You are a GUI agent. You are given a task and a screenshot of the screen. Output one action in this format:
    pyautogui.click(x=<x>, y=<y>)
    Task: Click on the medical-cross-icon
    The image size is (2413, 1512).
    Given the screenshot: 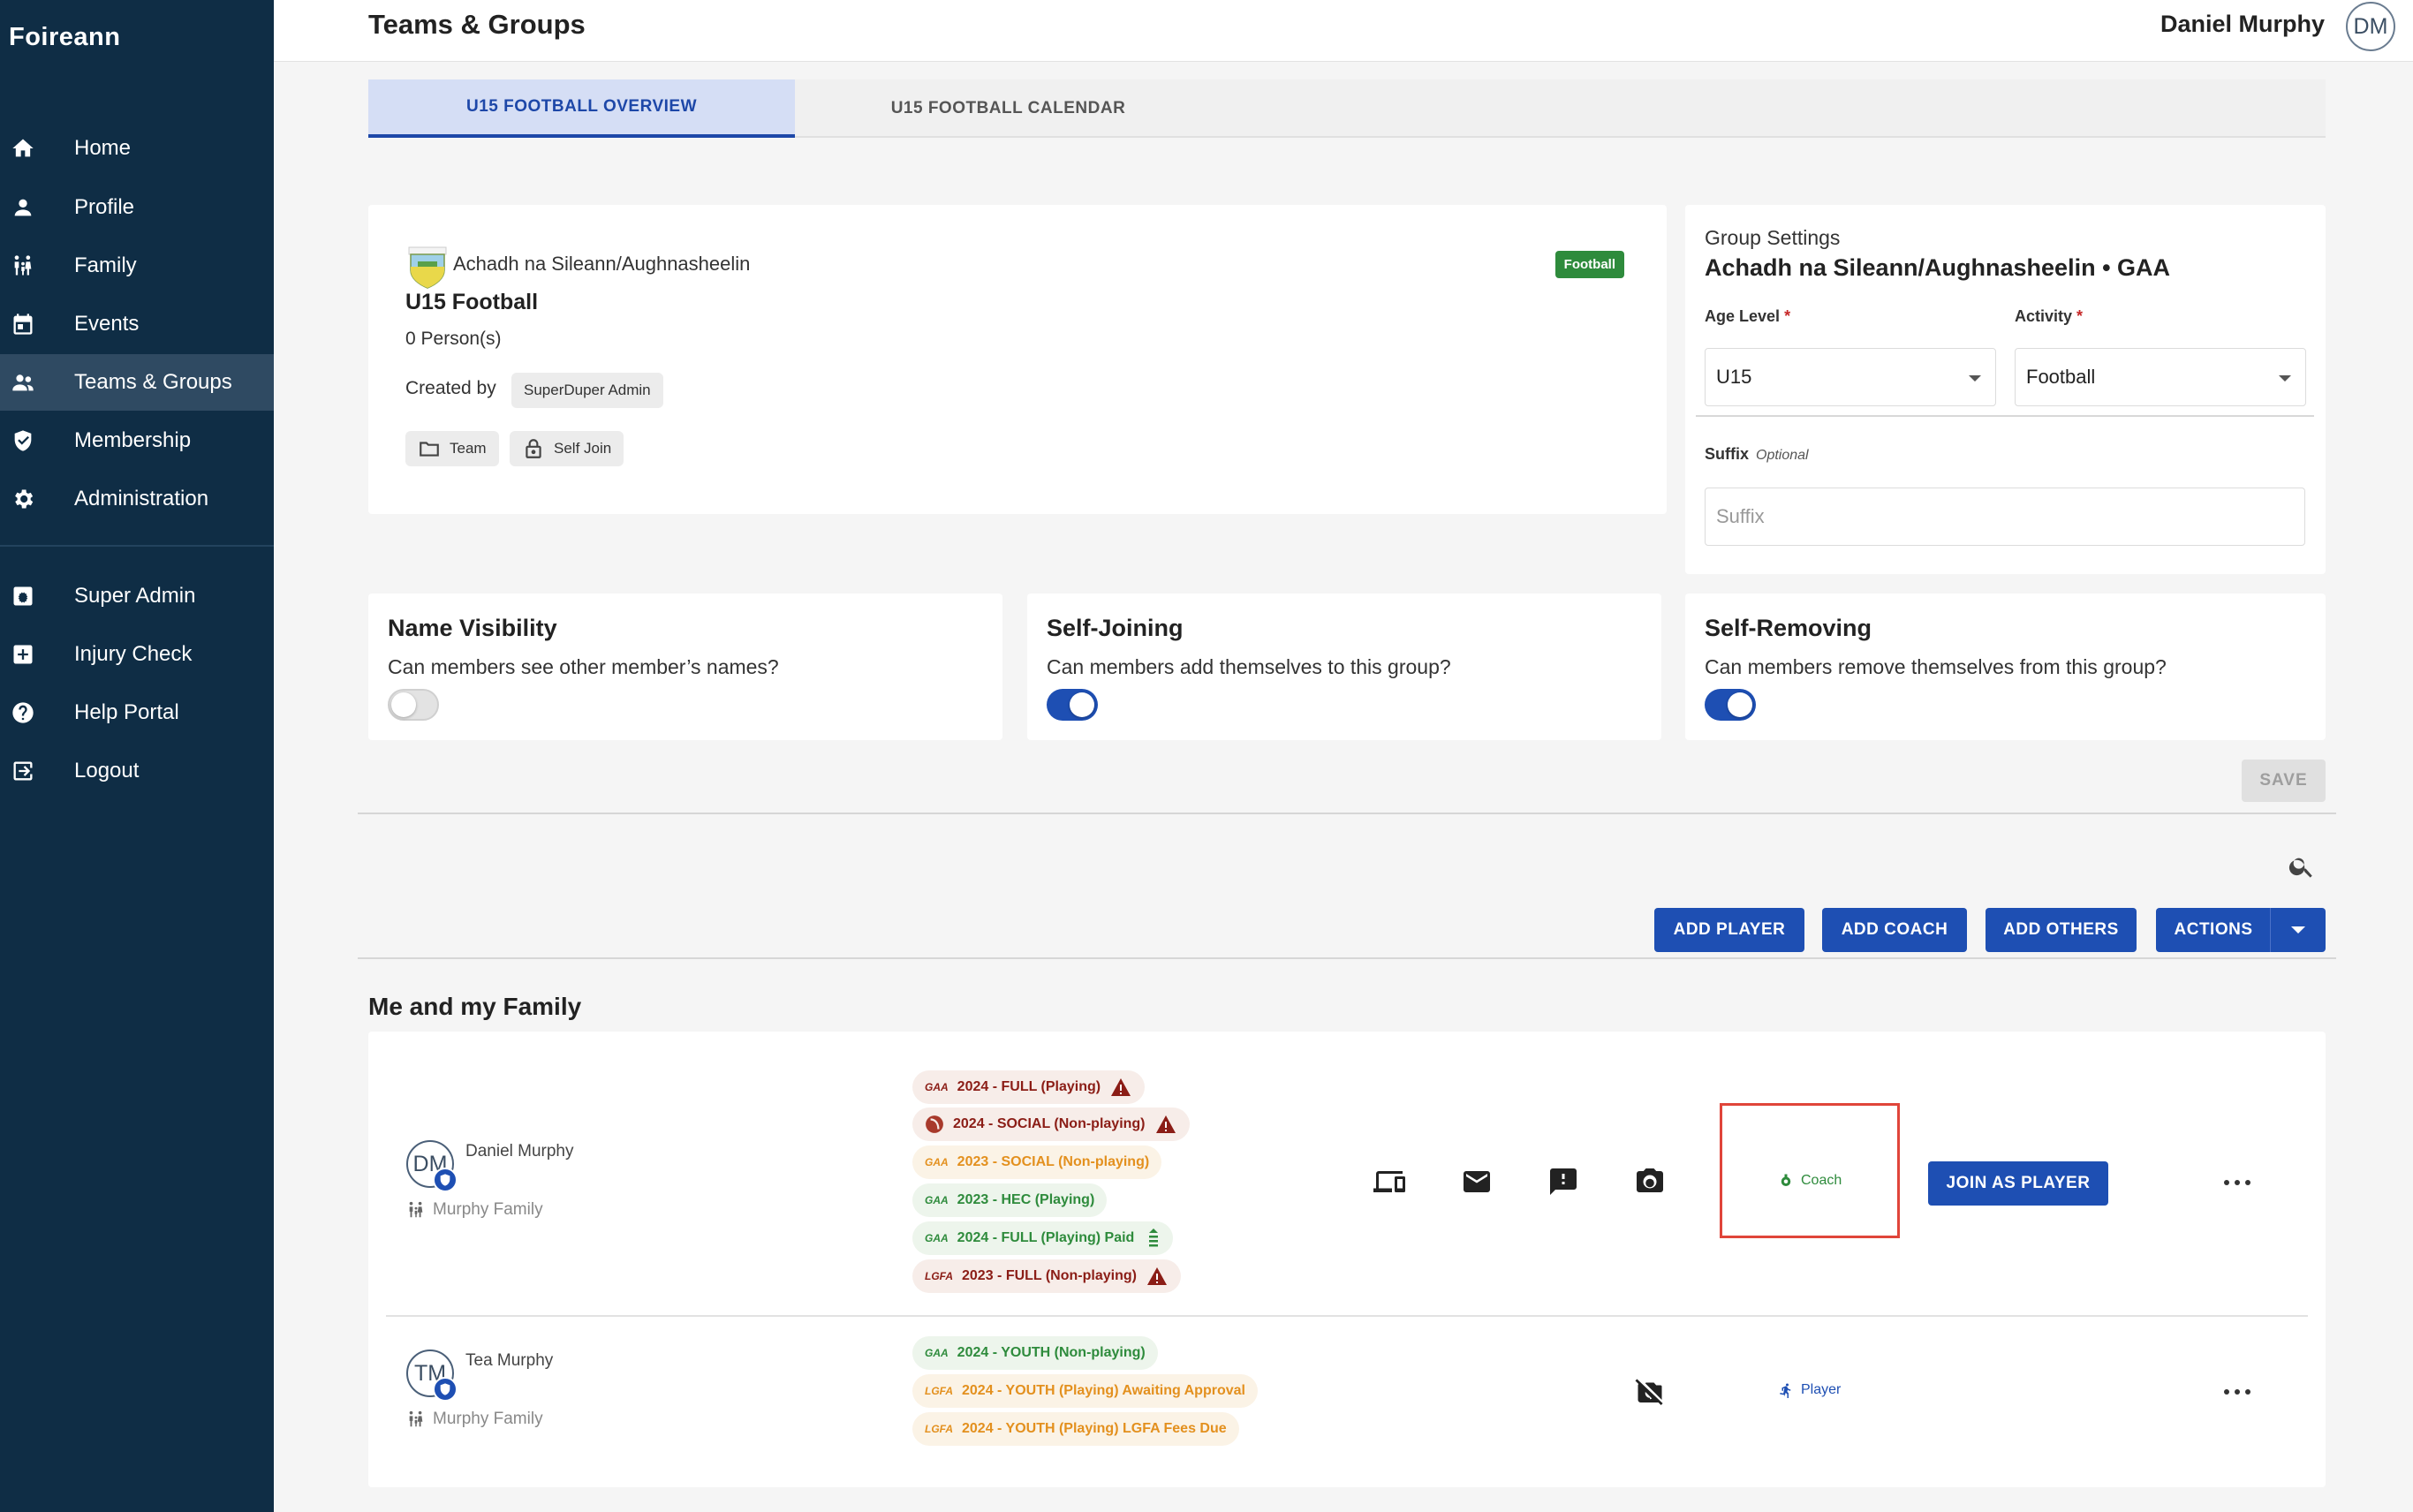 What is the action you would take?
    pyautogui.click(x=23, y=655)
    